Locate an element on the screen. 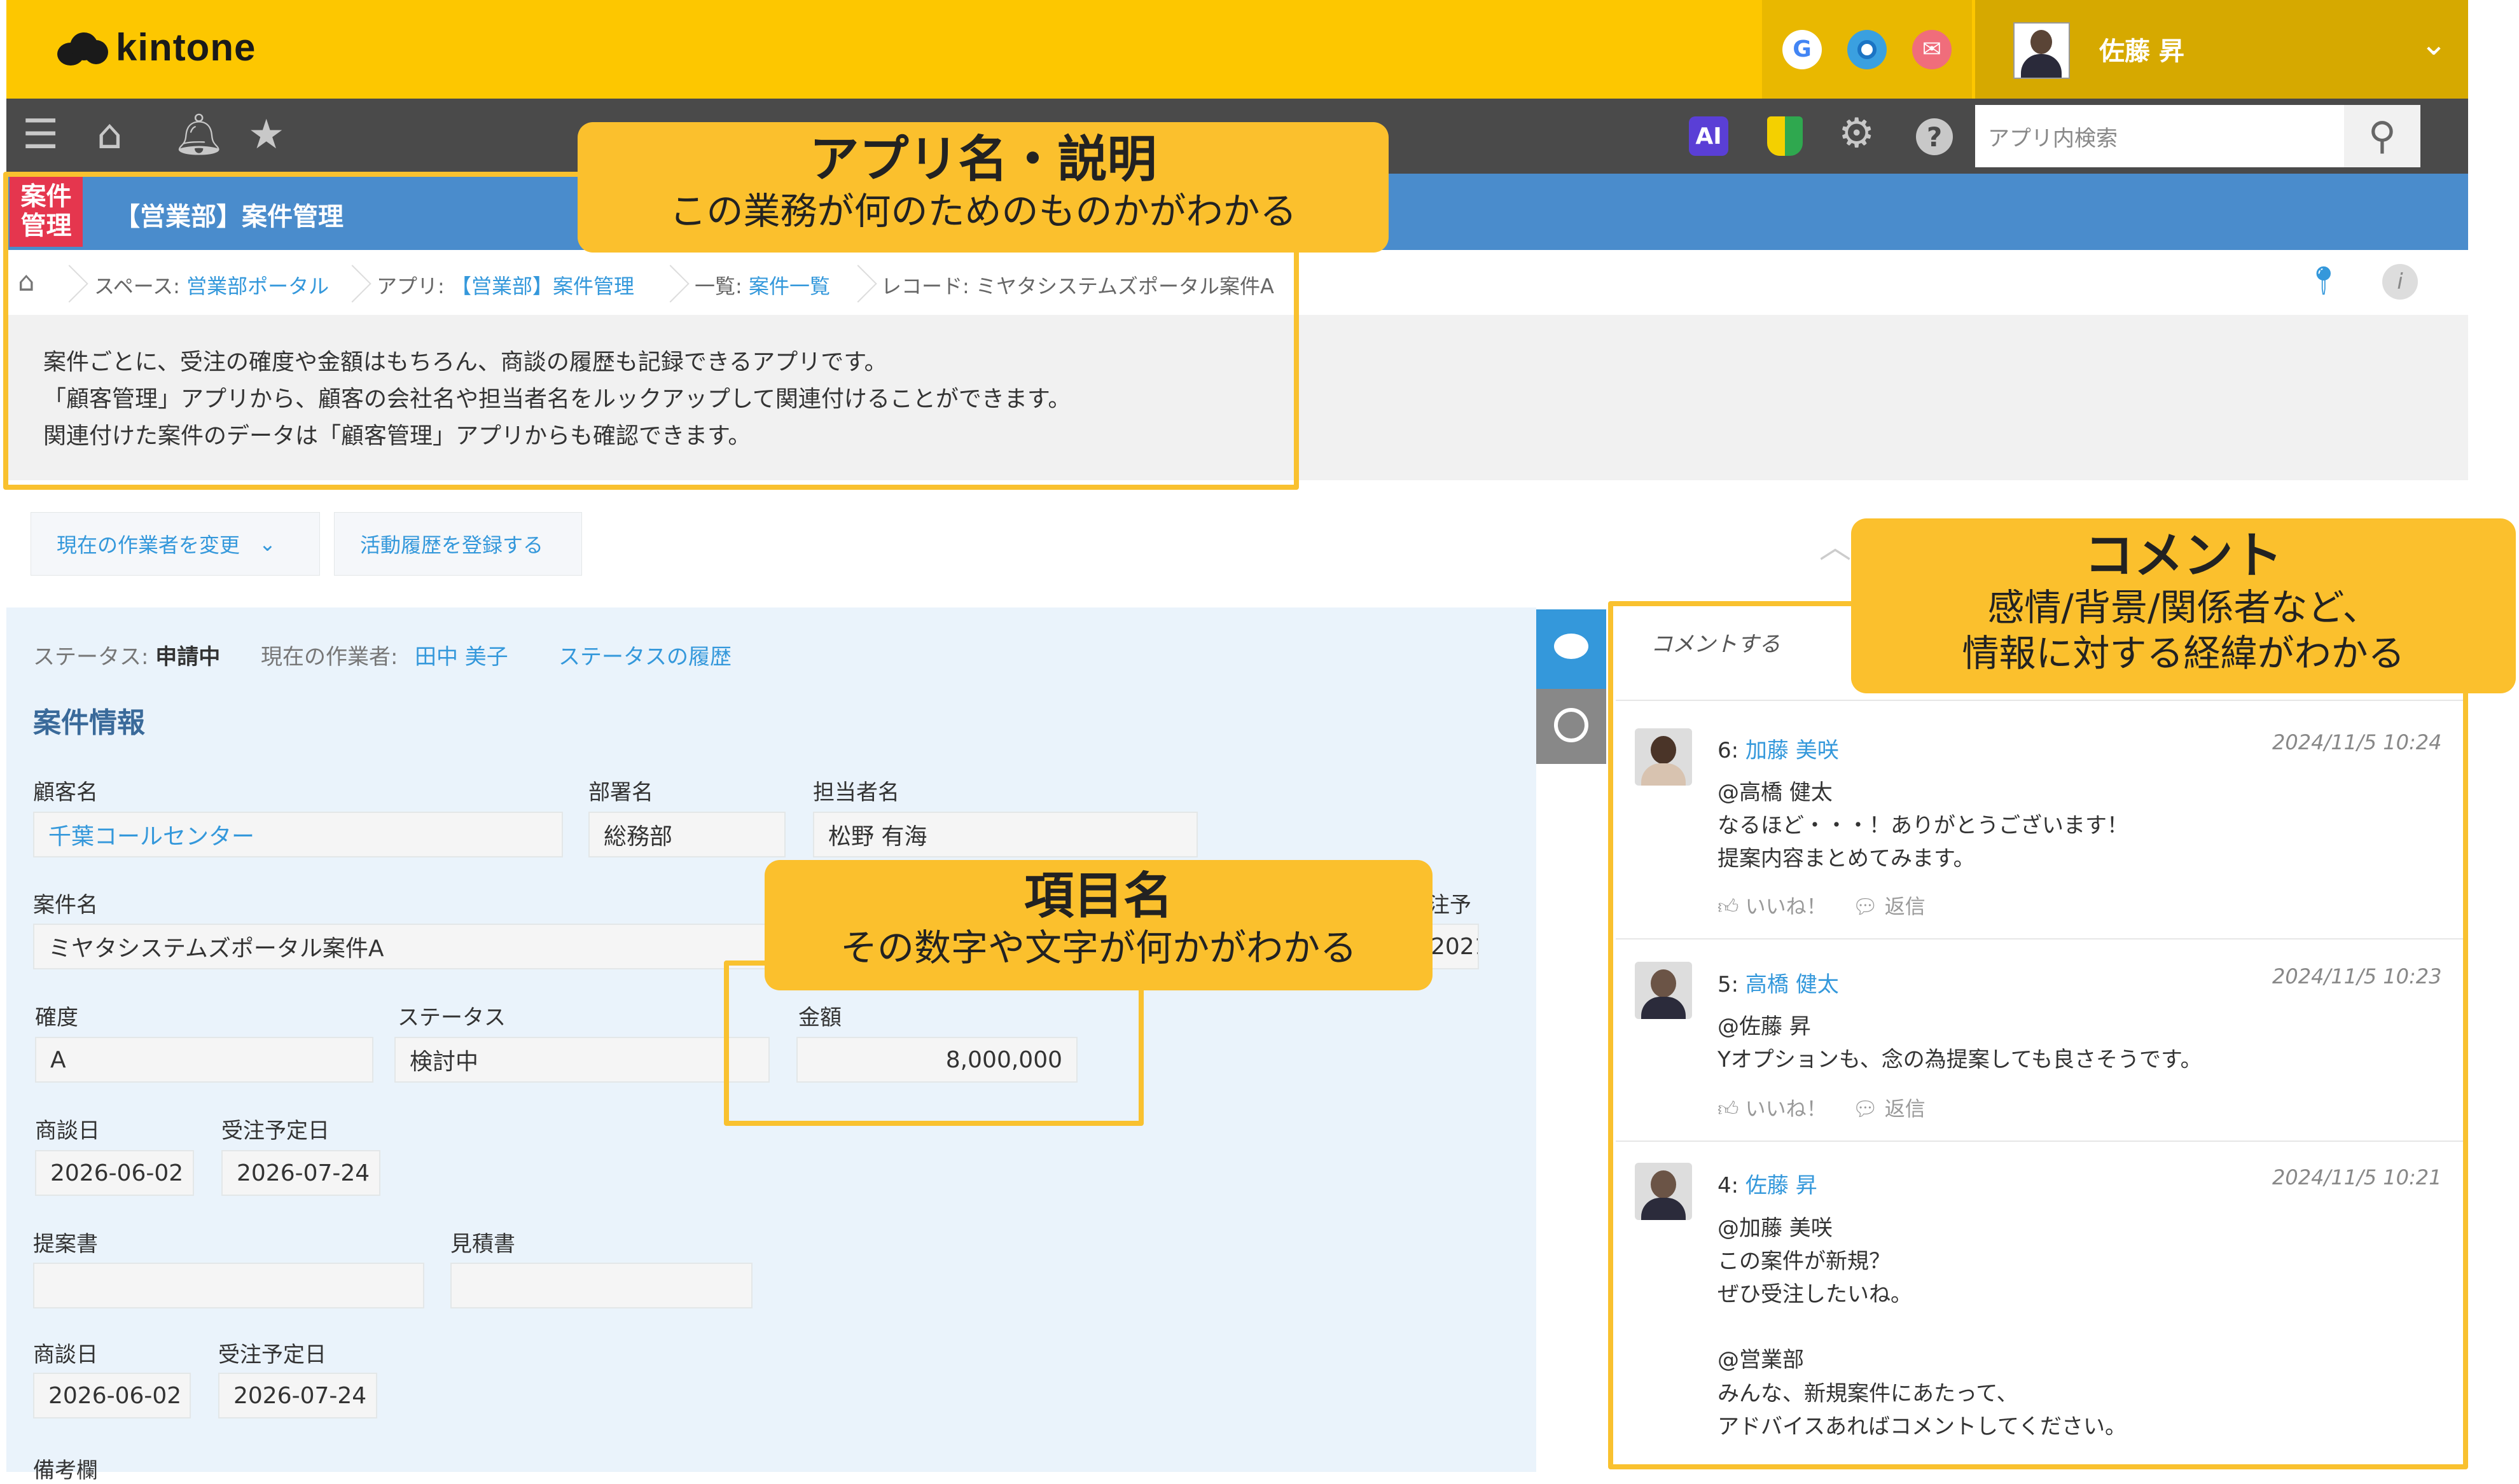 The image size is (2519, 1484). section-title: 案件情報 is located at coordinates (89, 723).